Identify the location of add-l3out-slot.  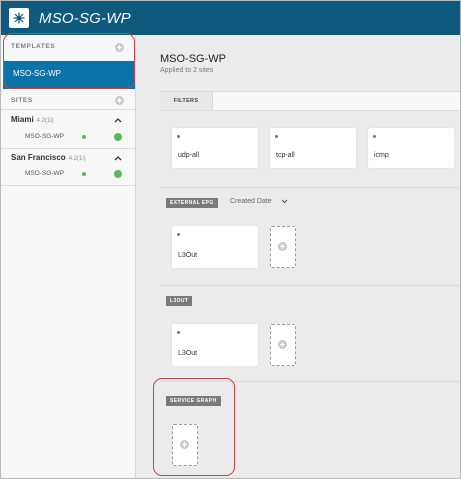
(283, 345).